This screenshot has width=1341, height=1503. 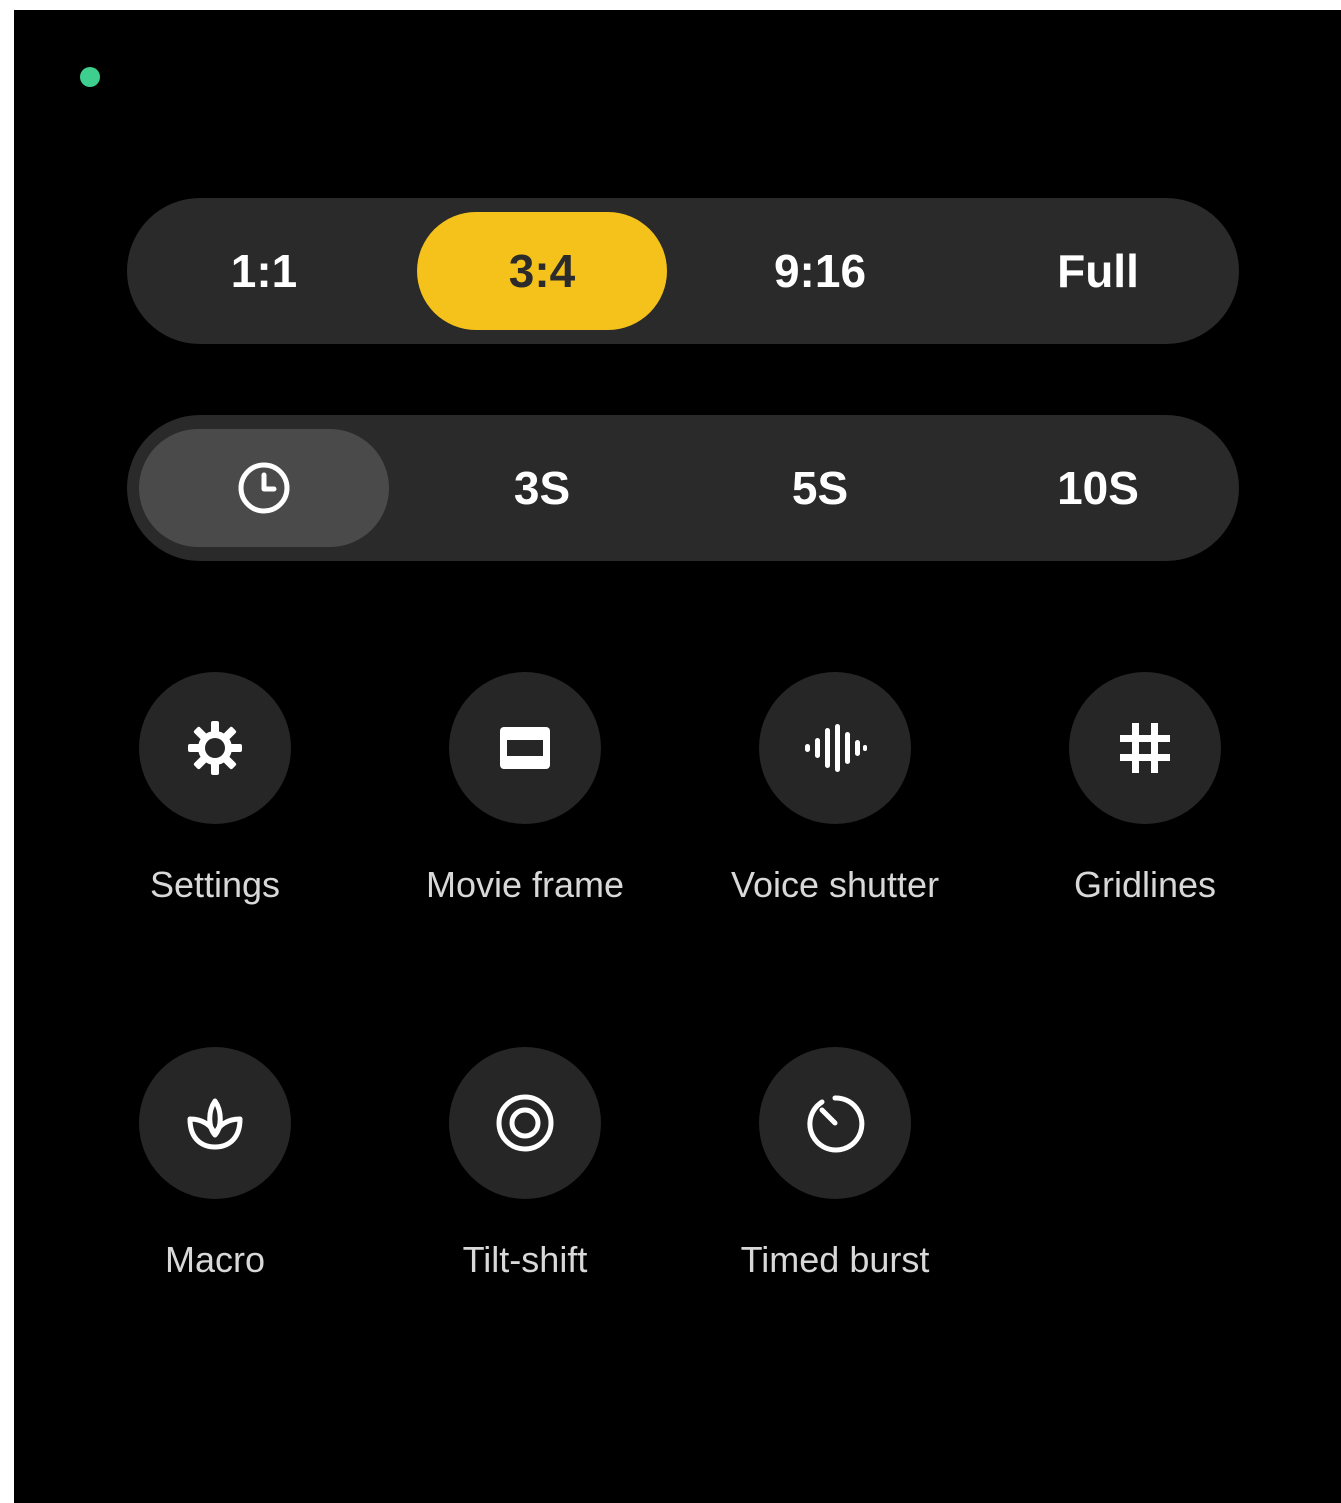 I want to click on tool-macro: Macro, so click(x=215, y=1164).